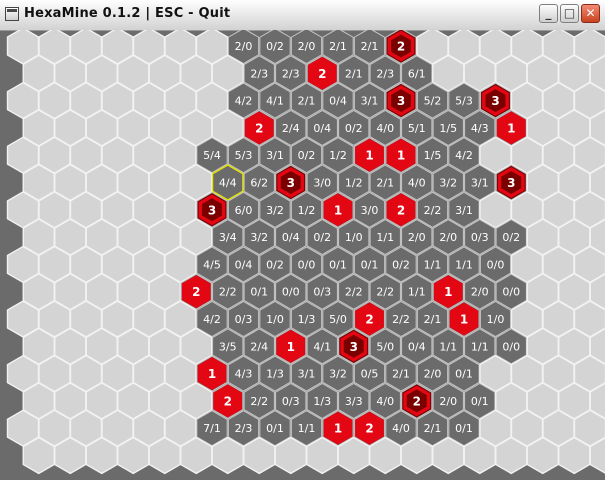 The width and height of the screenshot is (605, 480). What do you see at coordinates (417, 128) in the screenshot?
I see `cell-count-label: 5/1` at bounding box center [417, 128].